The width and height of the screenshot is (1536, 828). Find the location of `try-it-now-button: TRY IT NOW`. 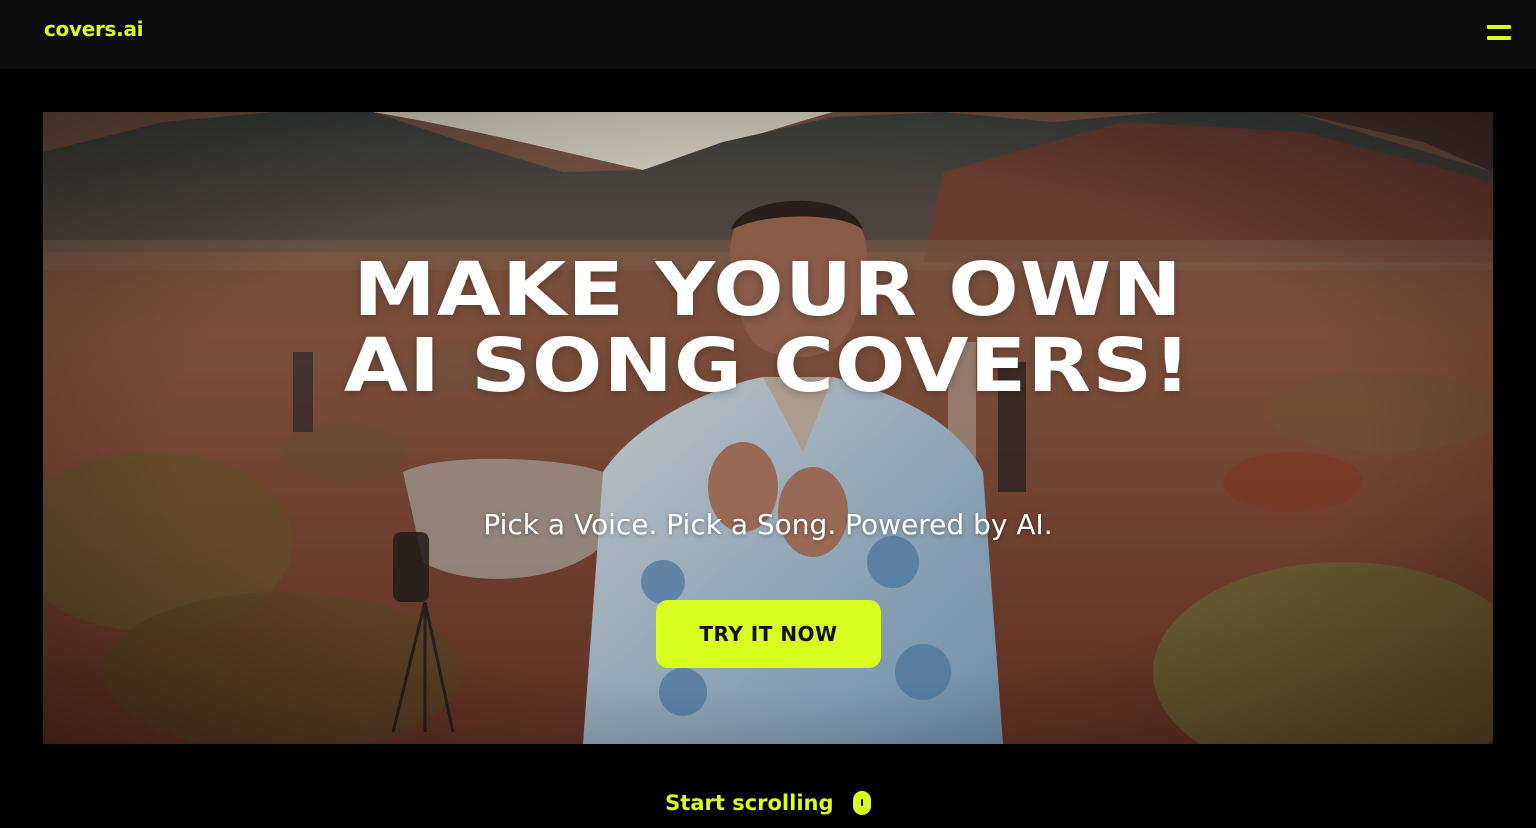

try-it-now-button: TRY IT NOW is located at coordinates (768, 634).